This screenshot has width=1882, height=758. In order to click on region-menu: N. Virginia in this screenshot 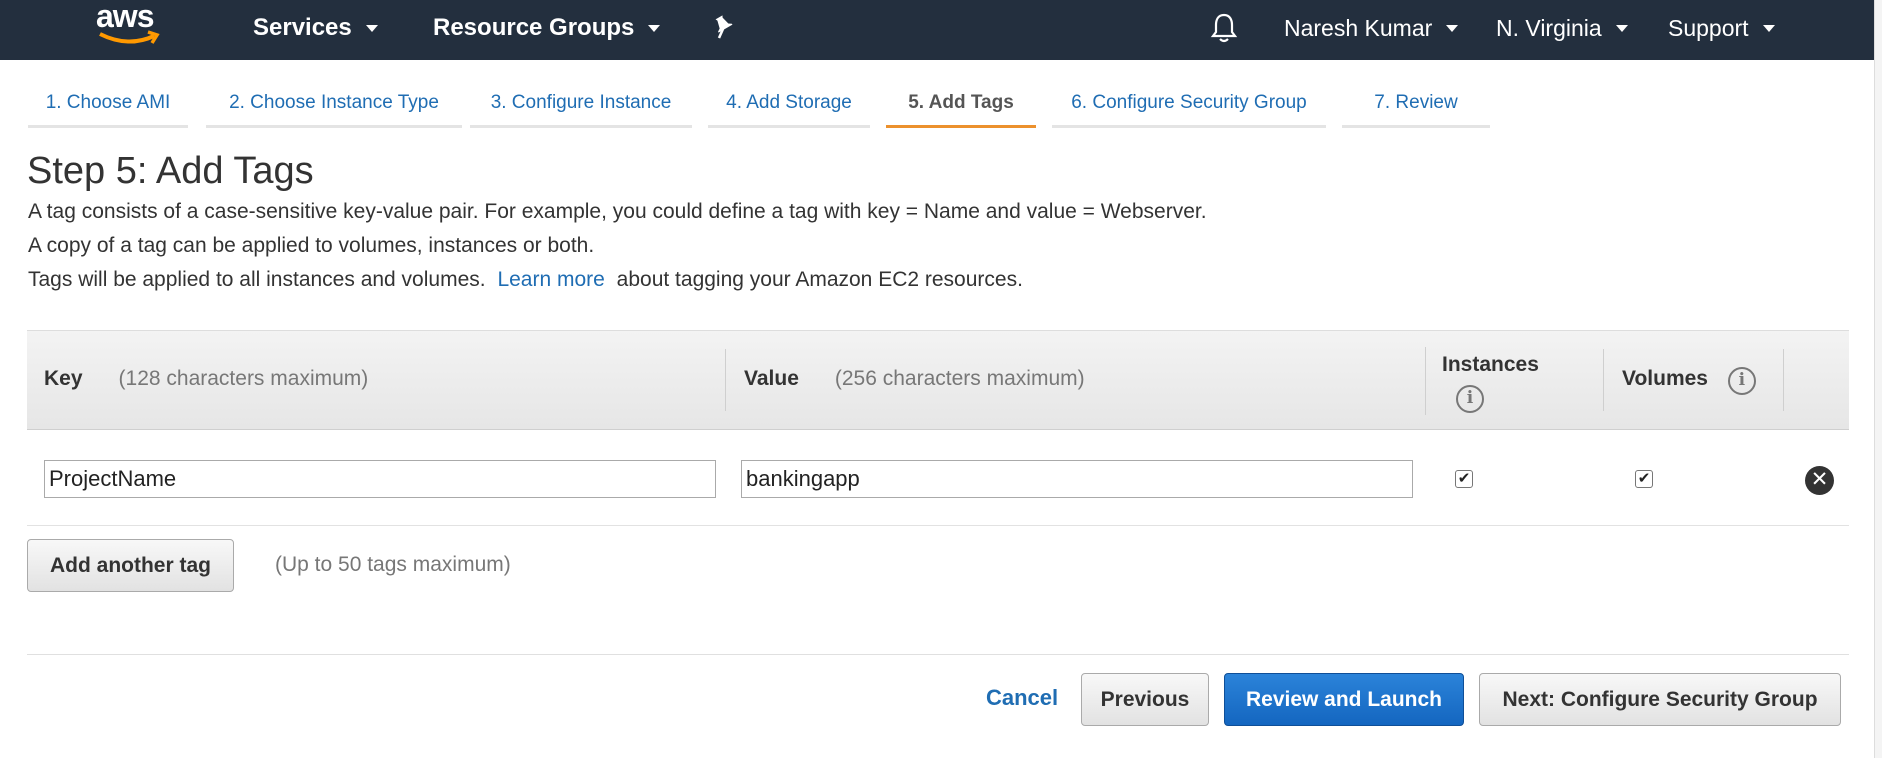, I will do `click(1562, 28)`.